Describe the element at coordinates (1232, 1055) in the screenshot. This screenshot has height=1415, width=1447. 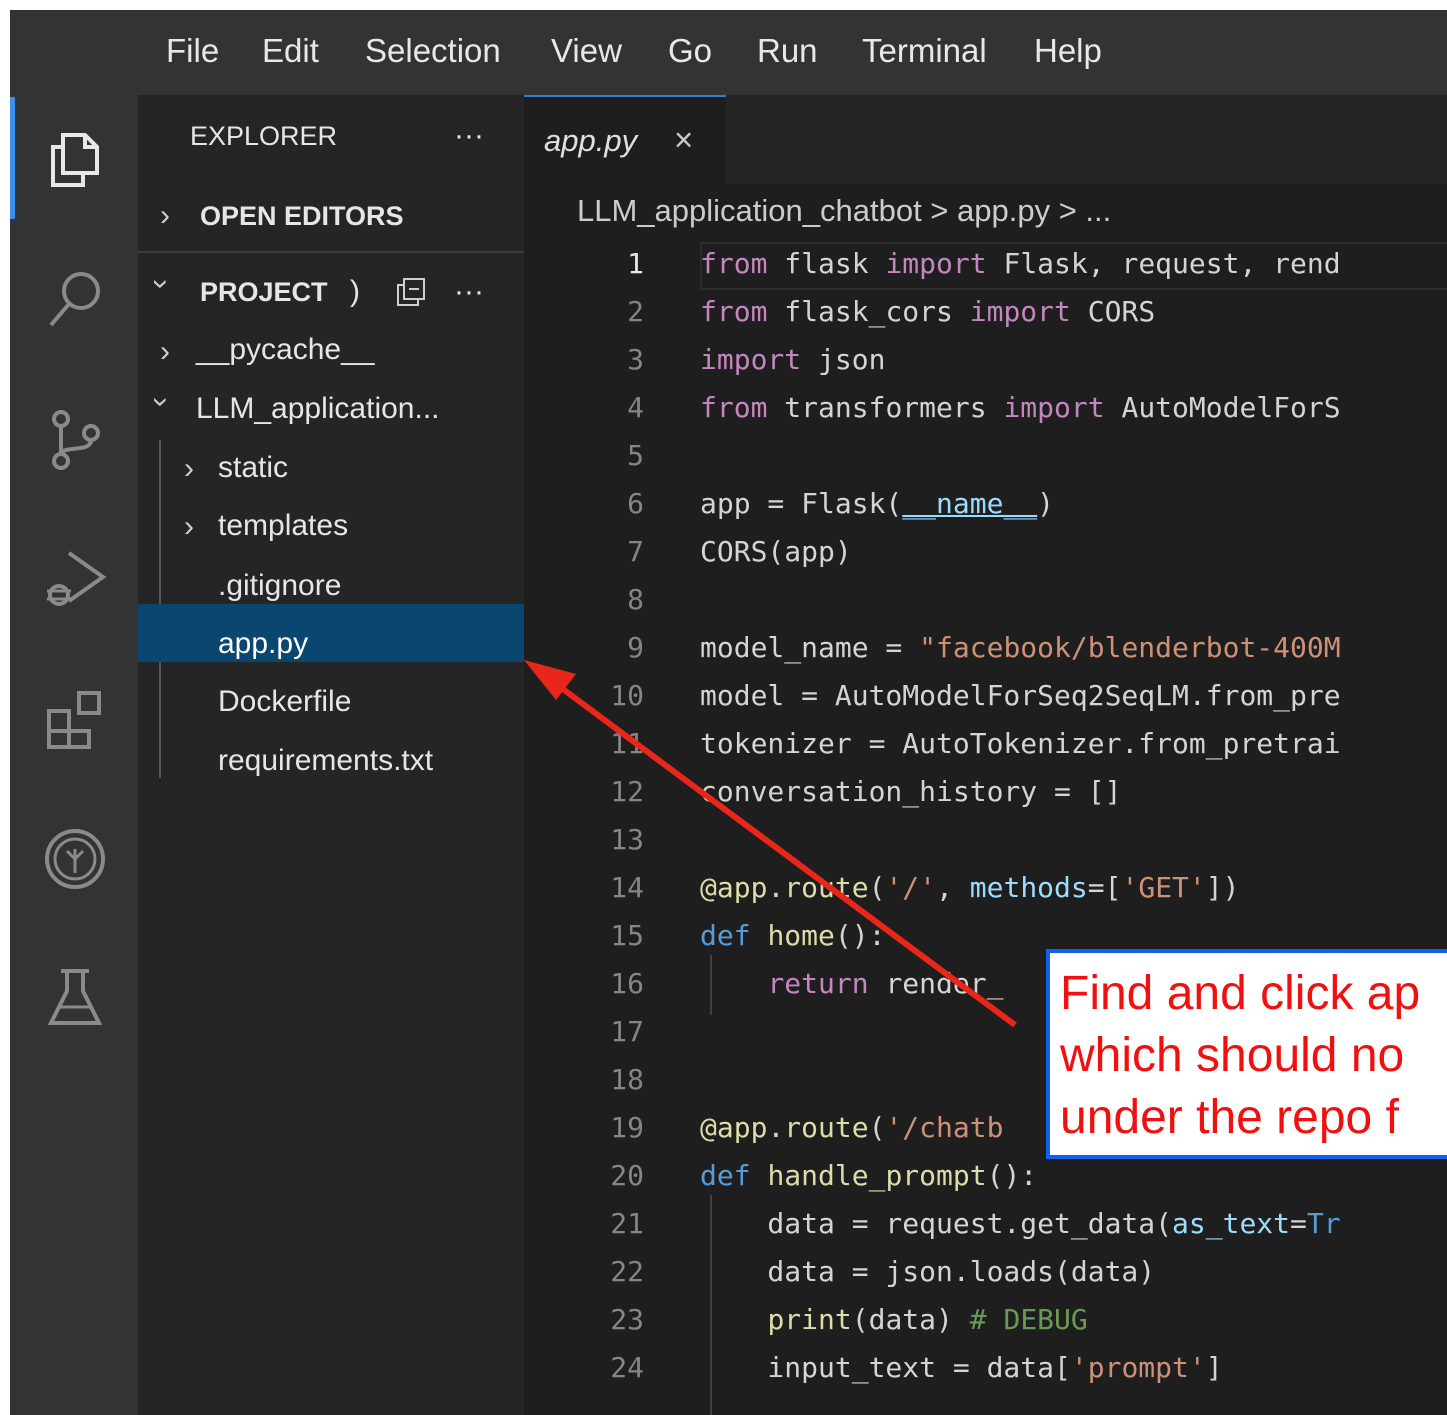
I see `annotation-line: which should no` at that location.